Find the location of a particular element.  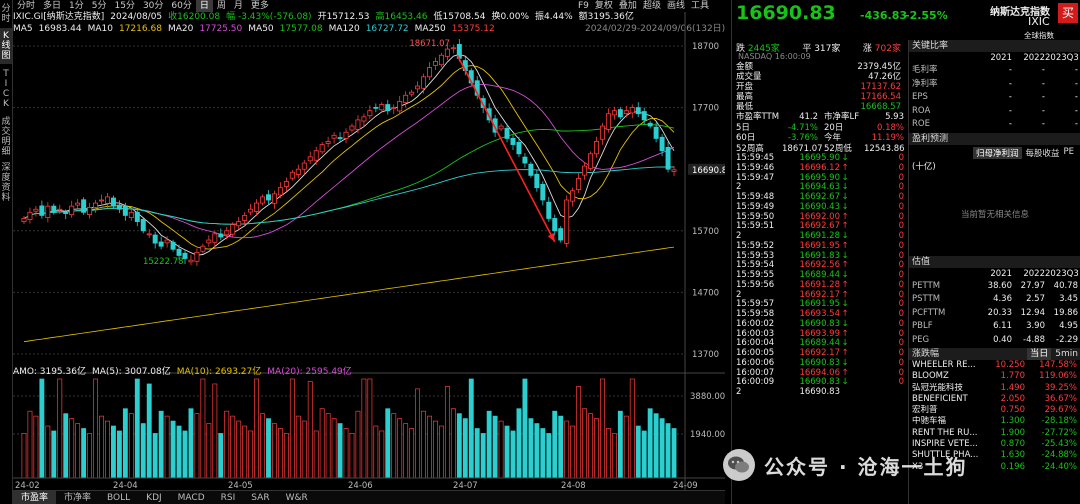

mover-row: 中驰车福 1.300 -28.18% is located at coordinates (994, 421).